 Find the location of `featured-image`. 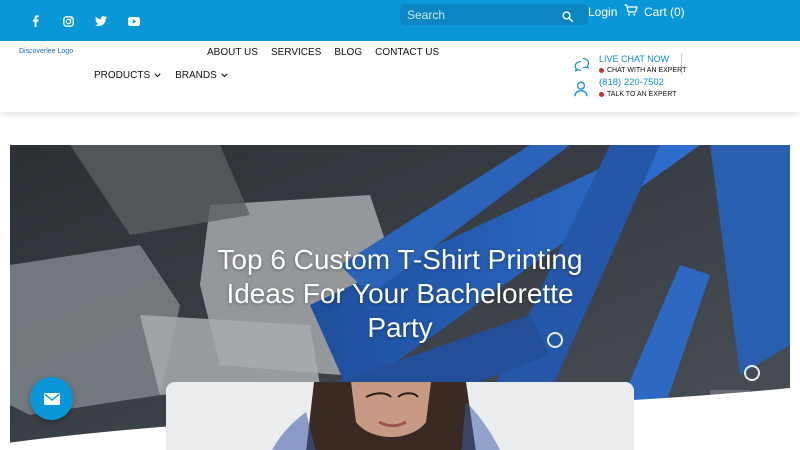

featured-image is located at coordinates (400, 416).